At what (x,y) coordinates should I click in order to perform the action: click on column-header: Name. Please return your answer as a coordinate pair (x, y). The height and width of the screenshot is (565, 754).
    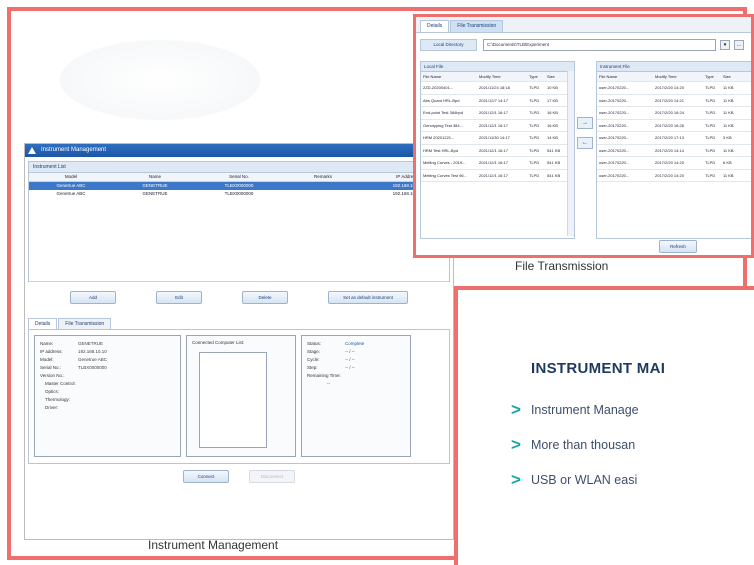
    Looking at the image, I should click on (155, 177).